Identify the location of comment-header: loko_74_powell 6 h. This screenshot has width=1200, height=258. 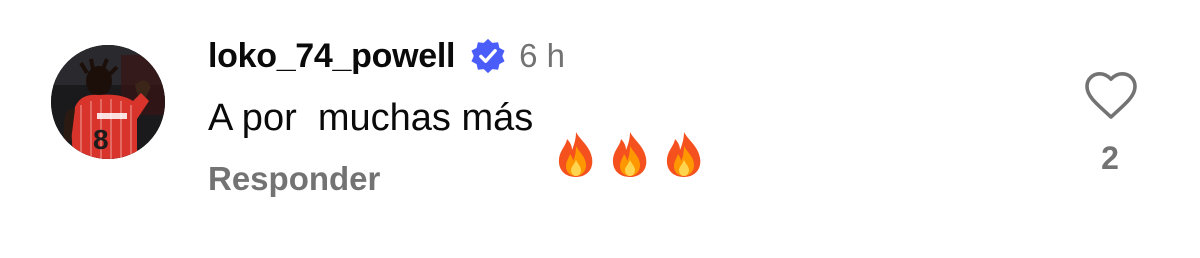
(386, 56).